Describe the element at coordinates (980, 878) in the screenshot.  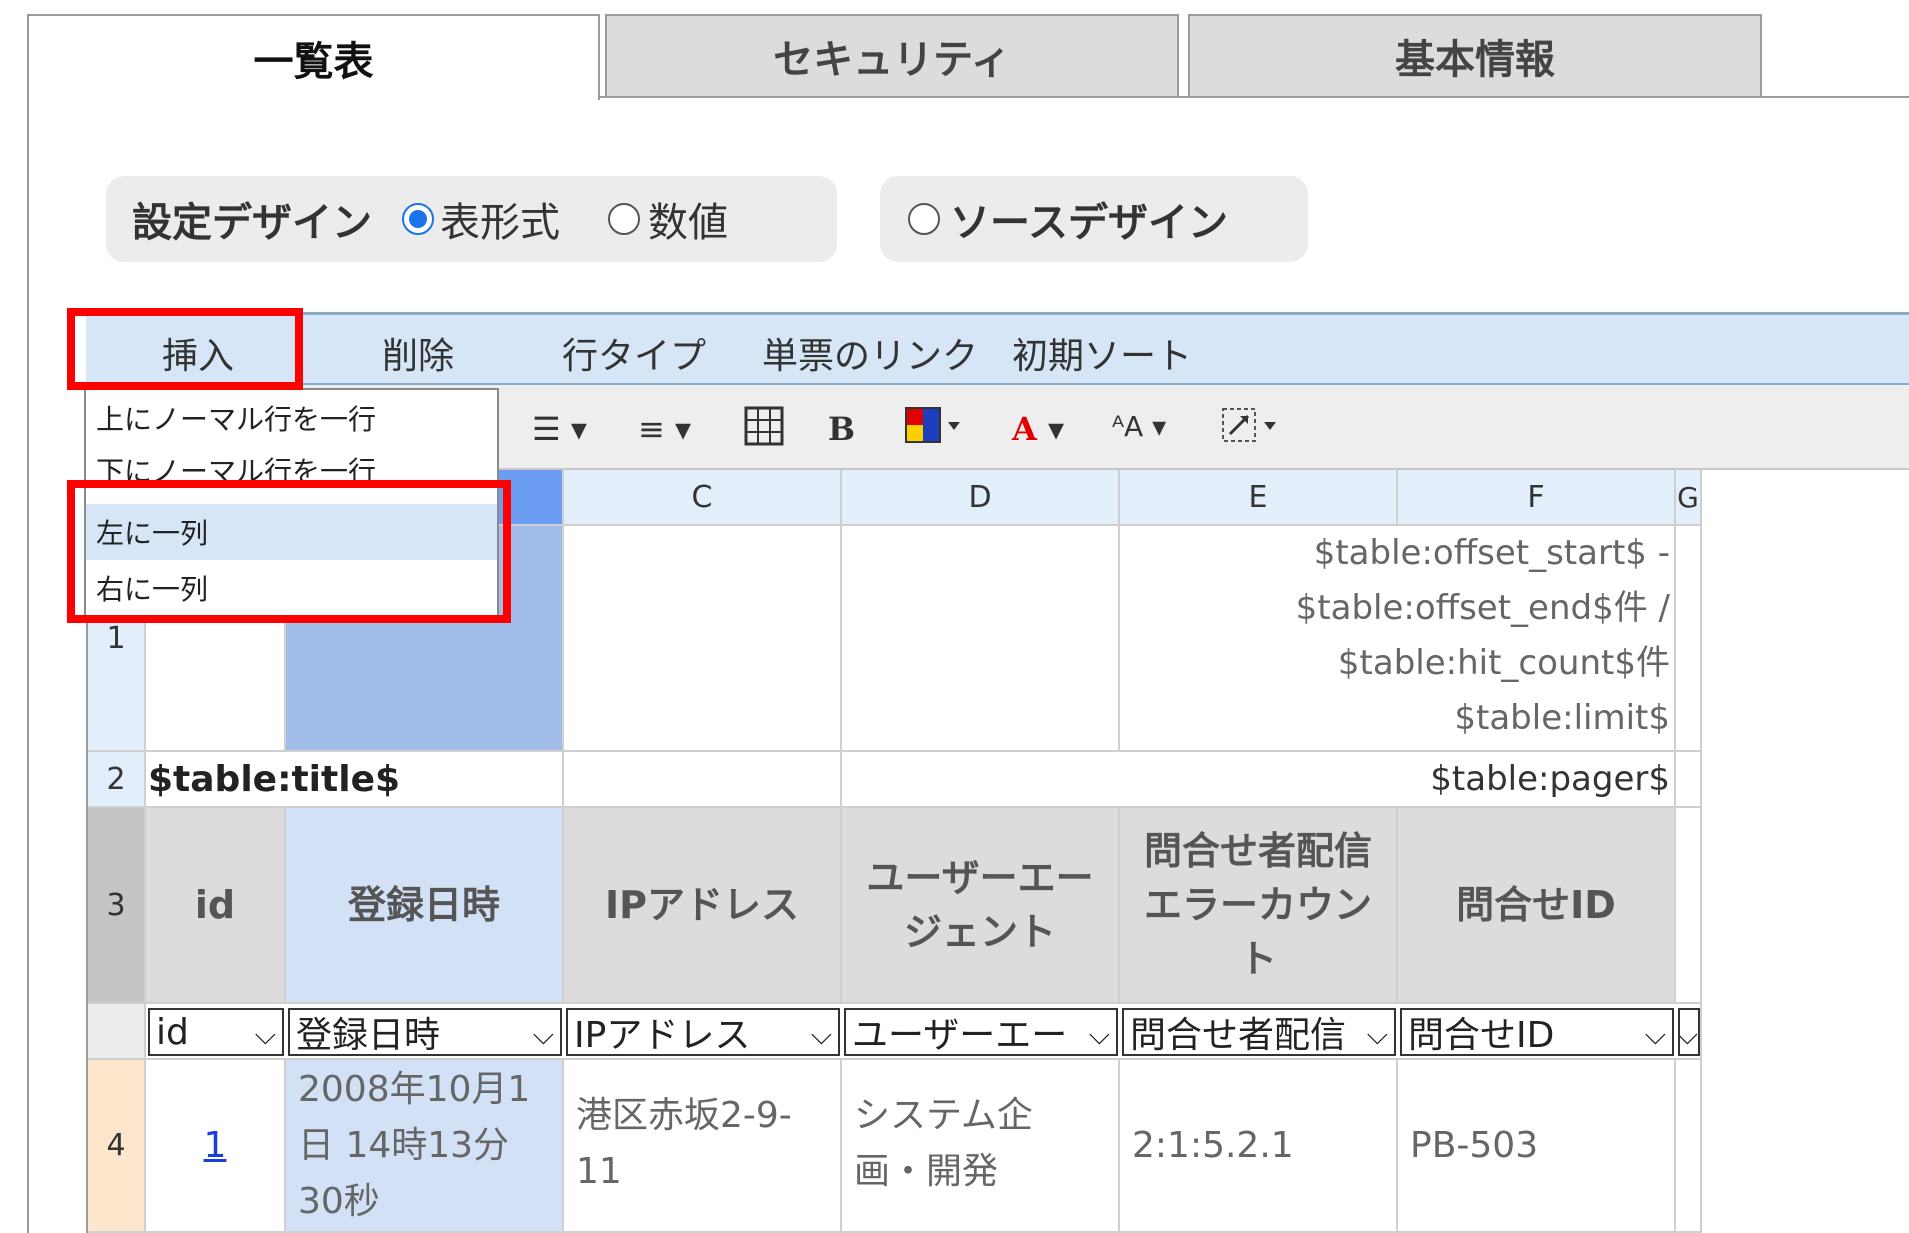
I see `header-line: ユーザーエー` at that location.